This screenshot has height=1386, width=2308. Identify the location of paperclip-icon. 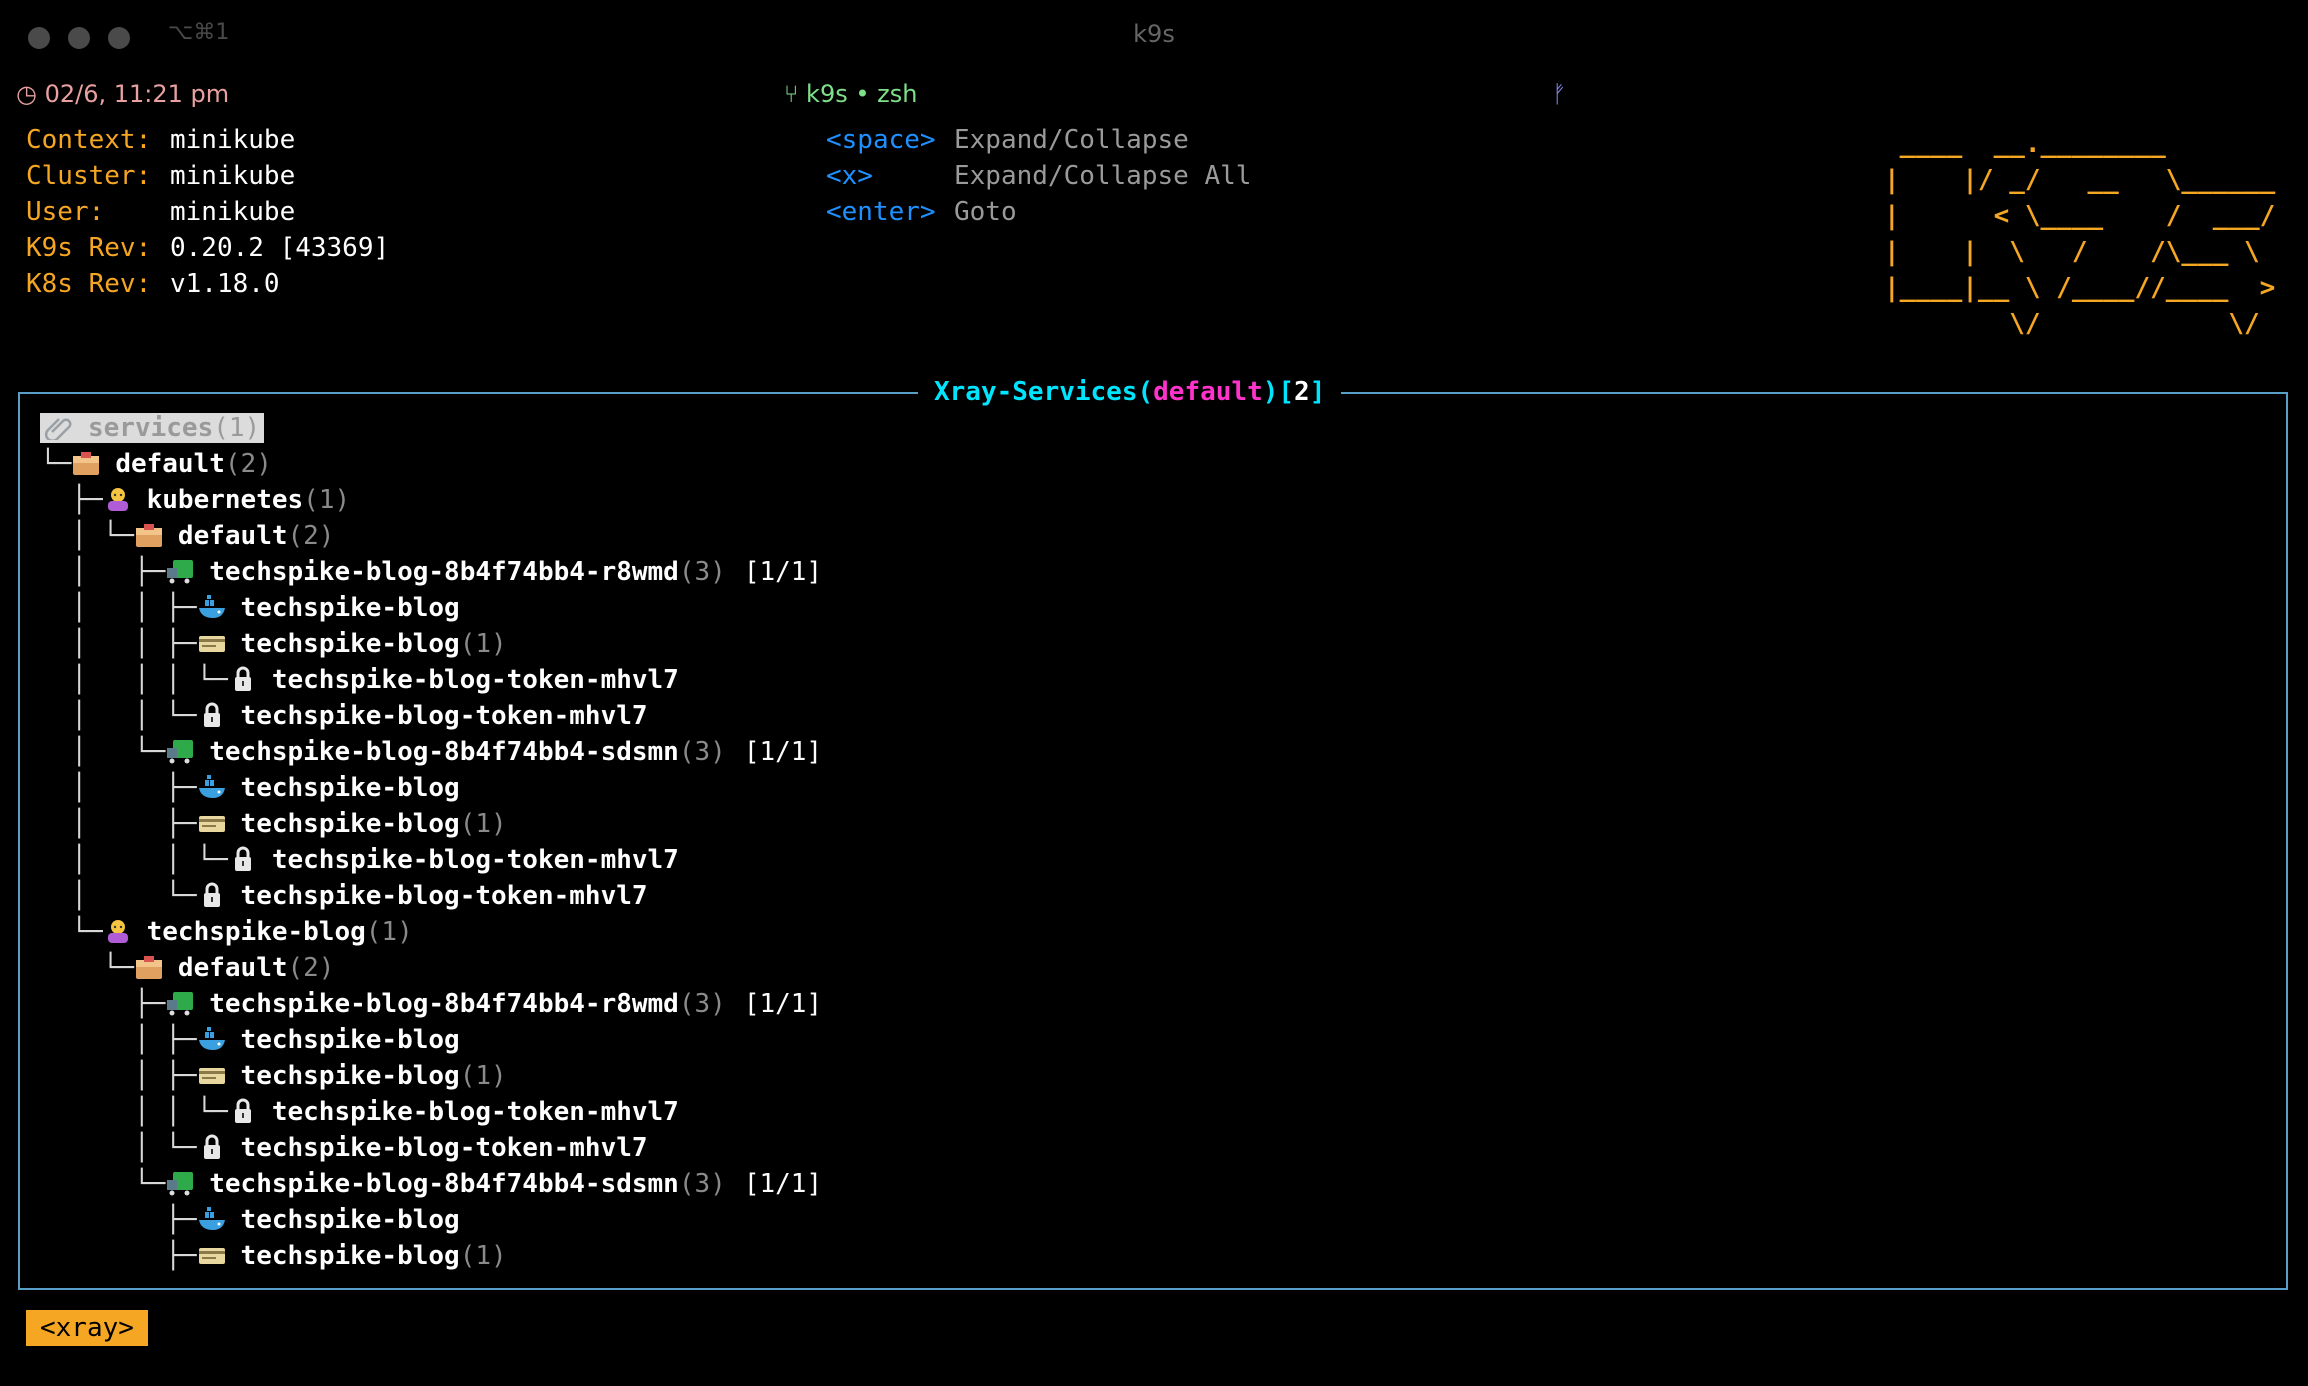
(59, 428).